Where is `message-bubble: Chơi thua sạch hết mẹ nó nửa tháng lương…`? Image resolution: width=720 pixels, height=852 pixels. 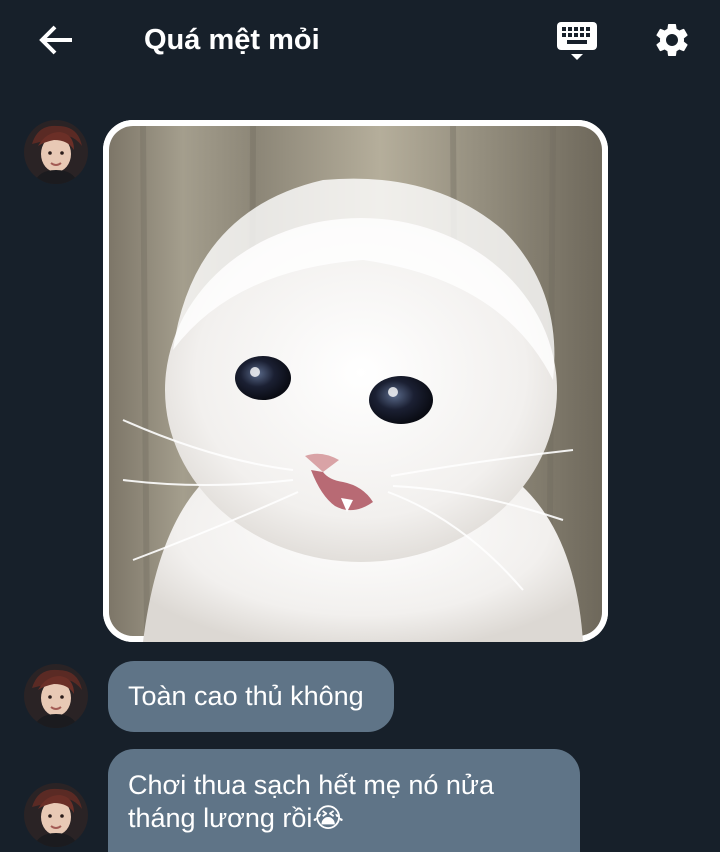
message-bubble: Chơi thua sạch hết mẹ nó nửa tháng lương… is located at coordinates (344, 800).